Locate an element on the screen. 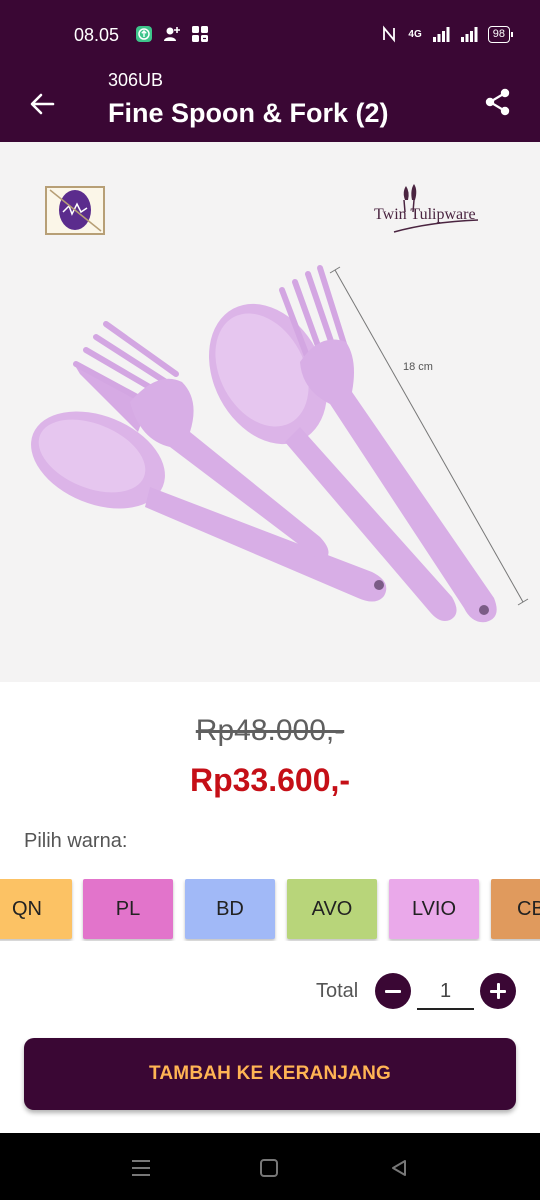 This screenshot has height=1200, width=540. upload-app-icon is located at coordinates (144, 34).